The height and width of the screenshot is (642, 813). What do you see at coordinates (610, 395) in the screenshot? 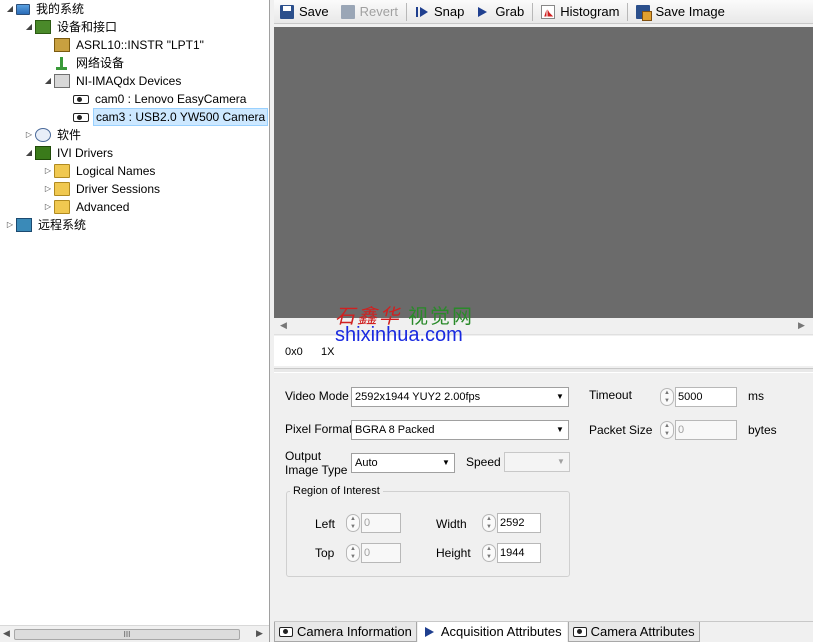
I see `timeout-label: Timeout` at bounding box center [610, 395].